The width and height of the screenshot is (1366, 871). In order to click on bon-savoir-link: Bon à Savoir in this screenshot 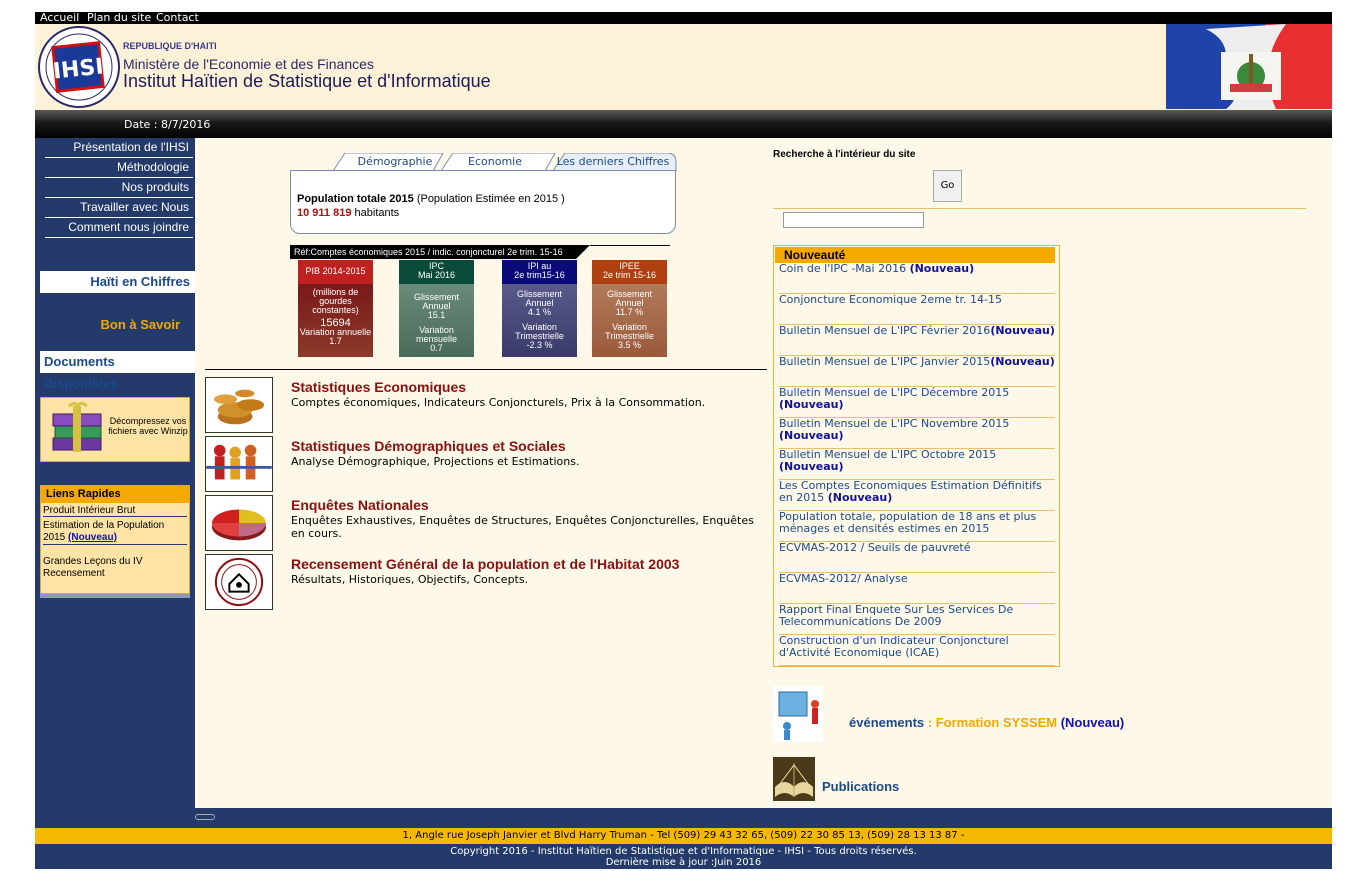, I will do `click(117, 325)`.